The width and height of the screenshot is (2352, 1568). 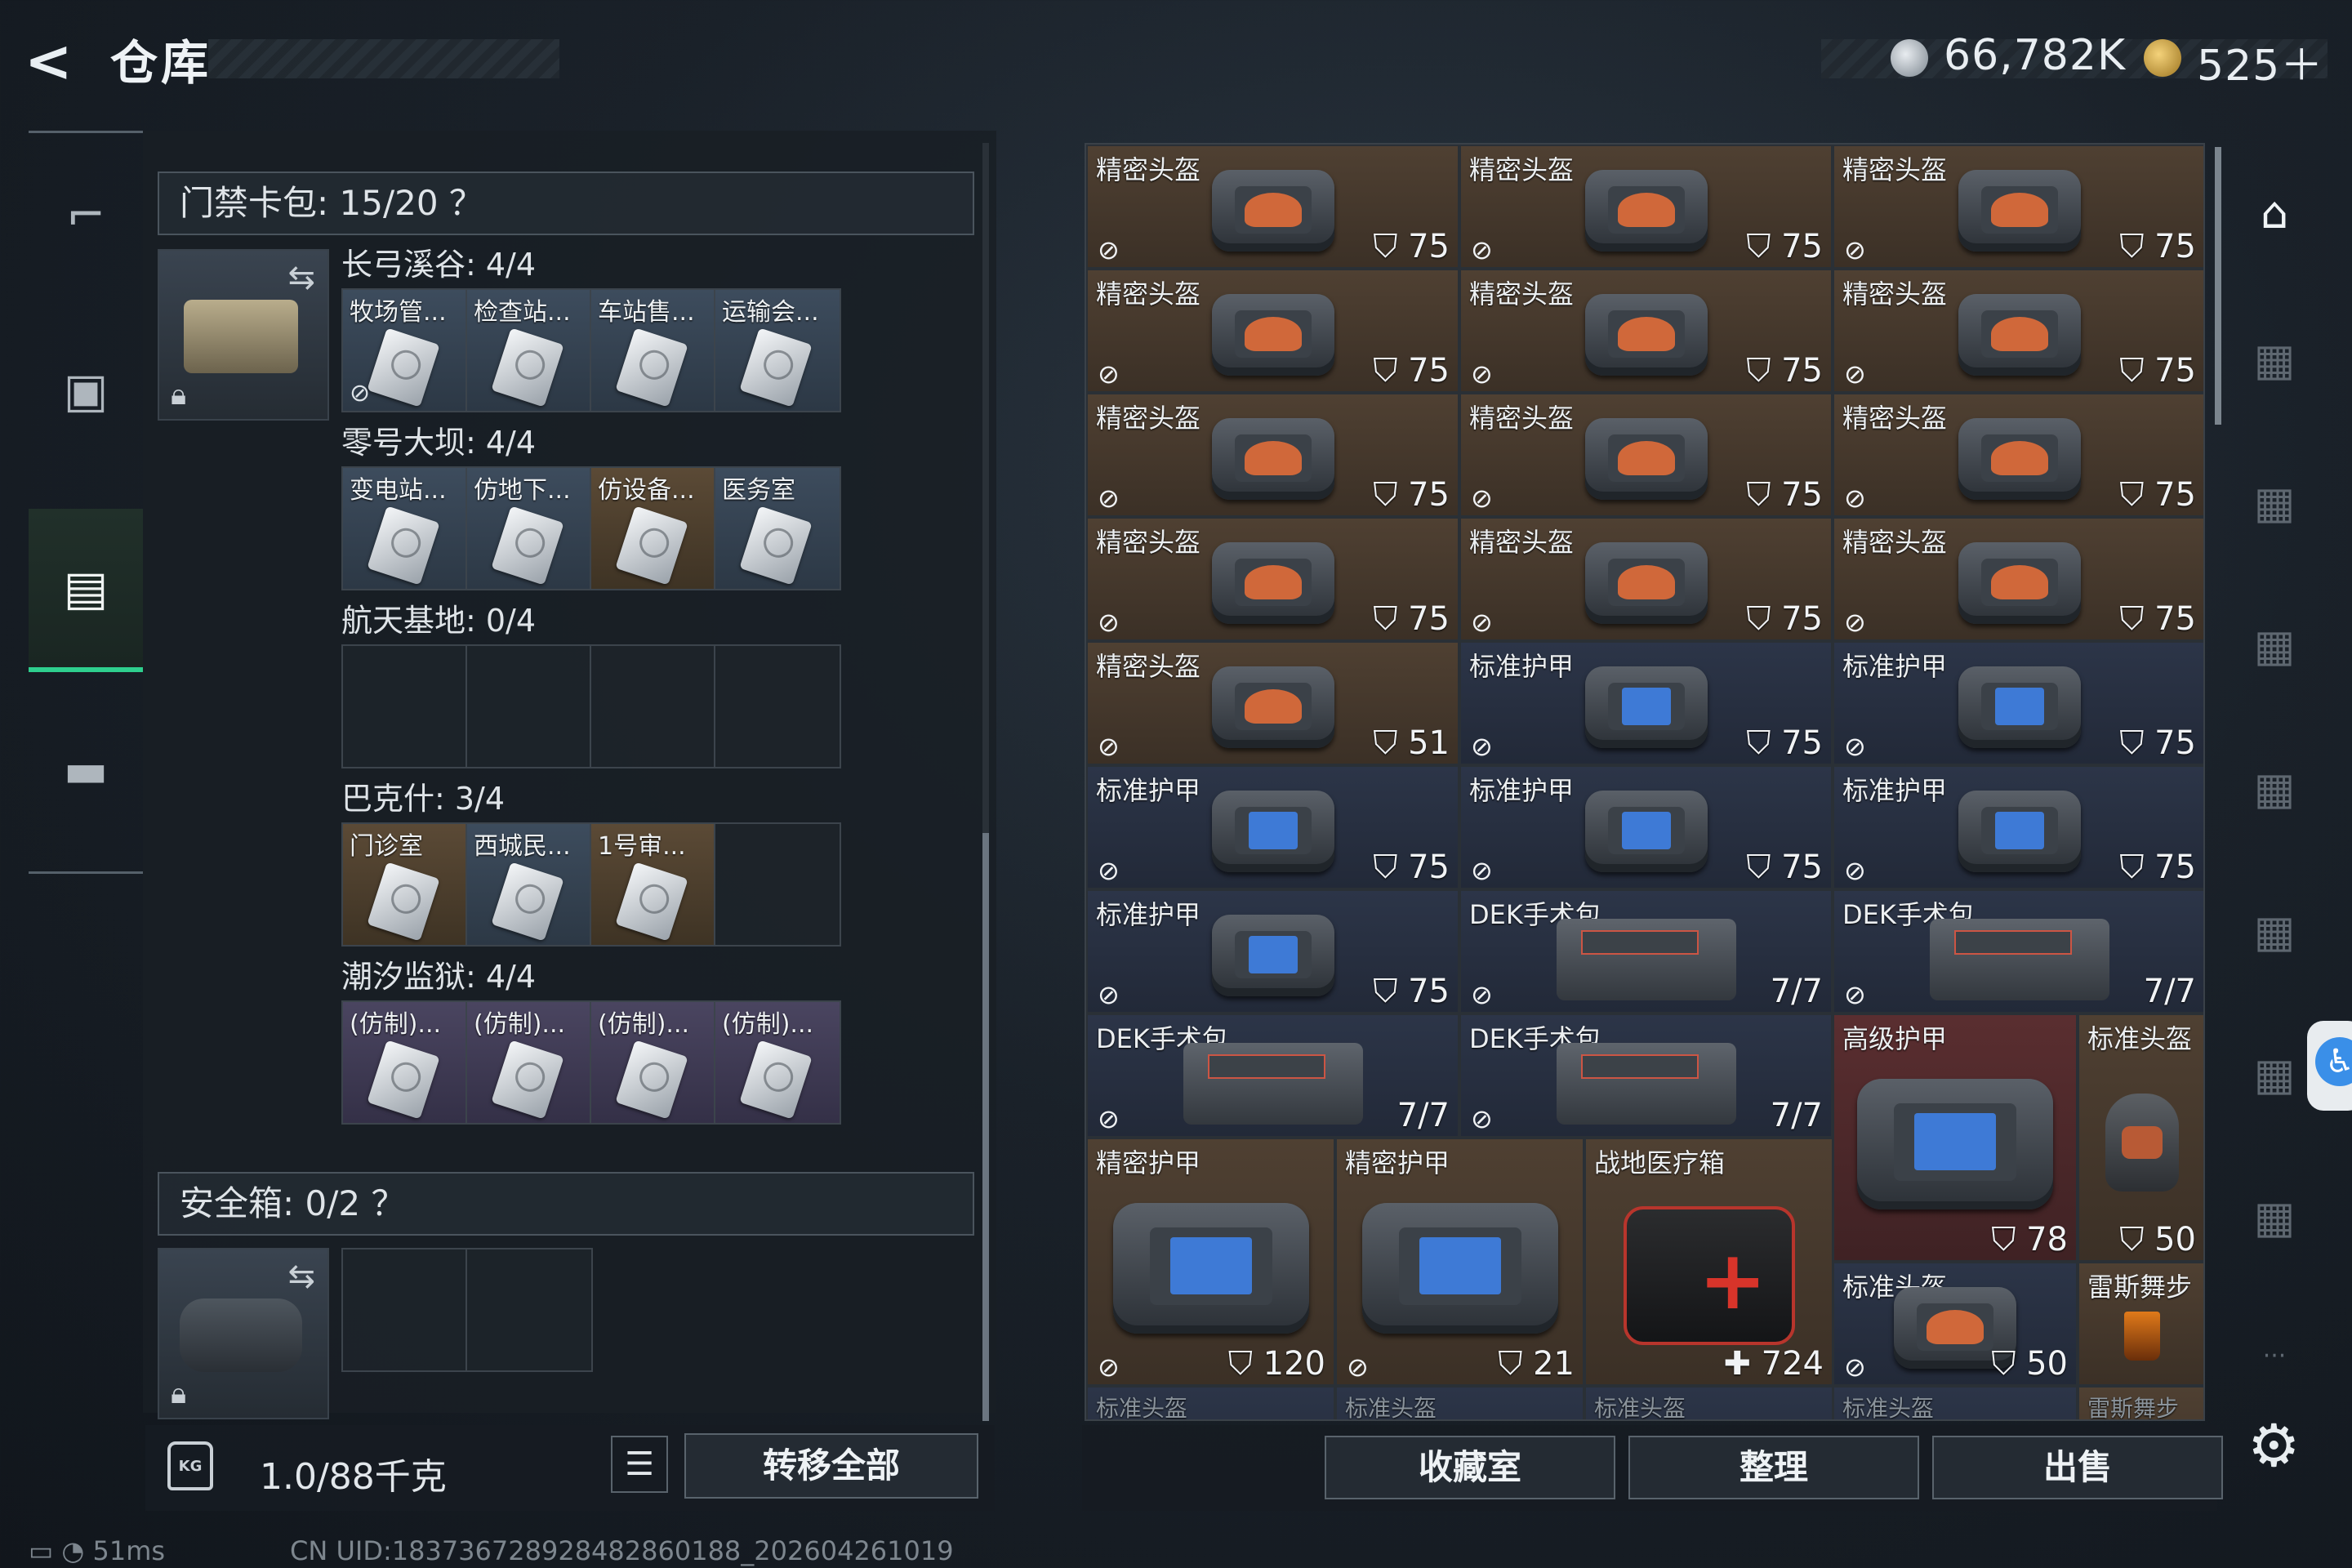 What do you see at coordinates (2274, 212) in the screenshot?
I see `warehouse-home-icon: ⌂` at bounding box center [2274, 212].